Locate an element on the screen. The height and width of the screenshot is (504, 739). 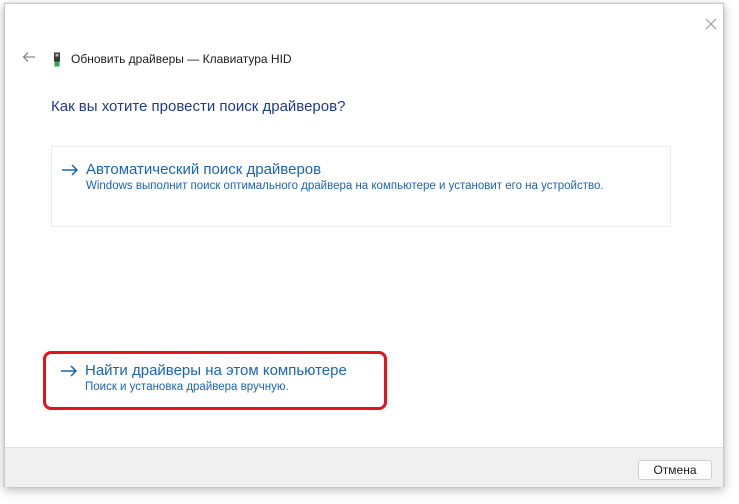
close-button is located at coordinates (711, 26).